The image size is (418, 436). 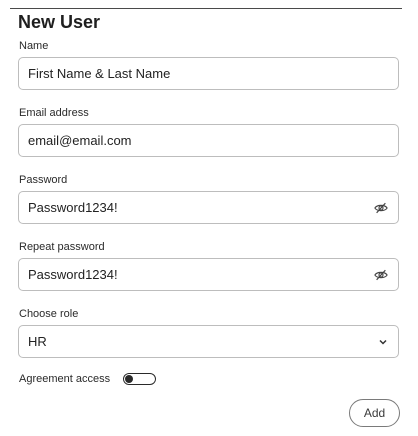 I want to click on top-divider, so click(x=206, y=8).